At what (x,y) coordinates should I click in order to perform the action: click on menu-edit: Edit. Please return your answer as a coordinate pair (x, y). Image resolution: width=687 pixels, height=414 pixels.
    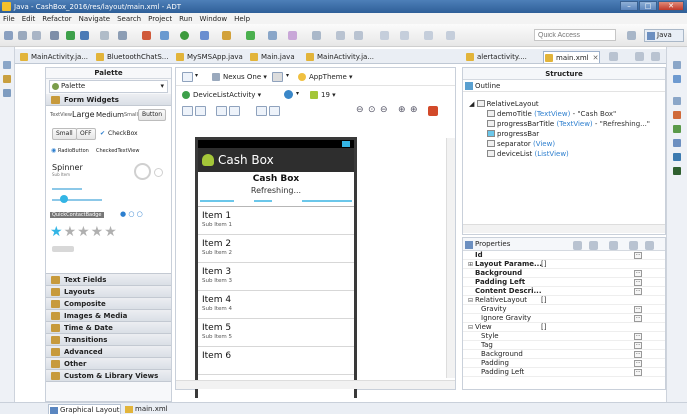
    Looking at the image, I should click on (29, 19).